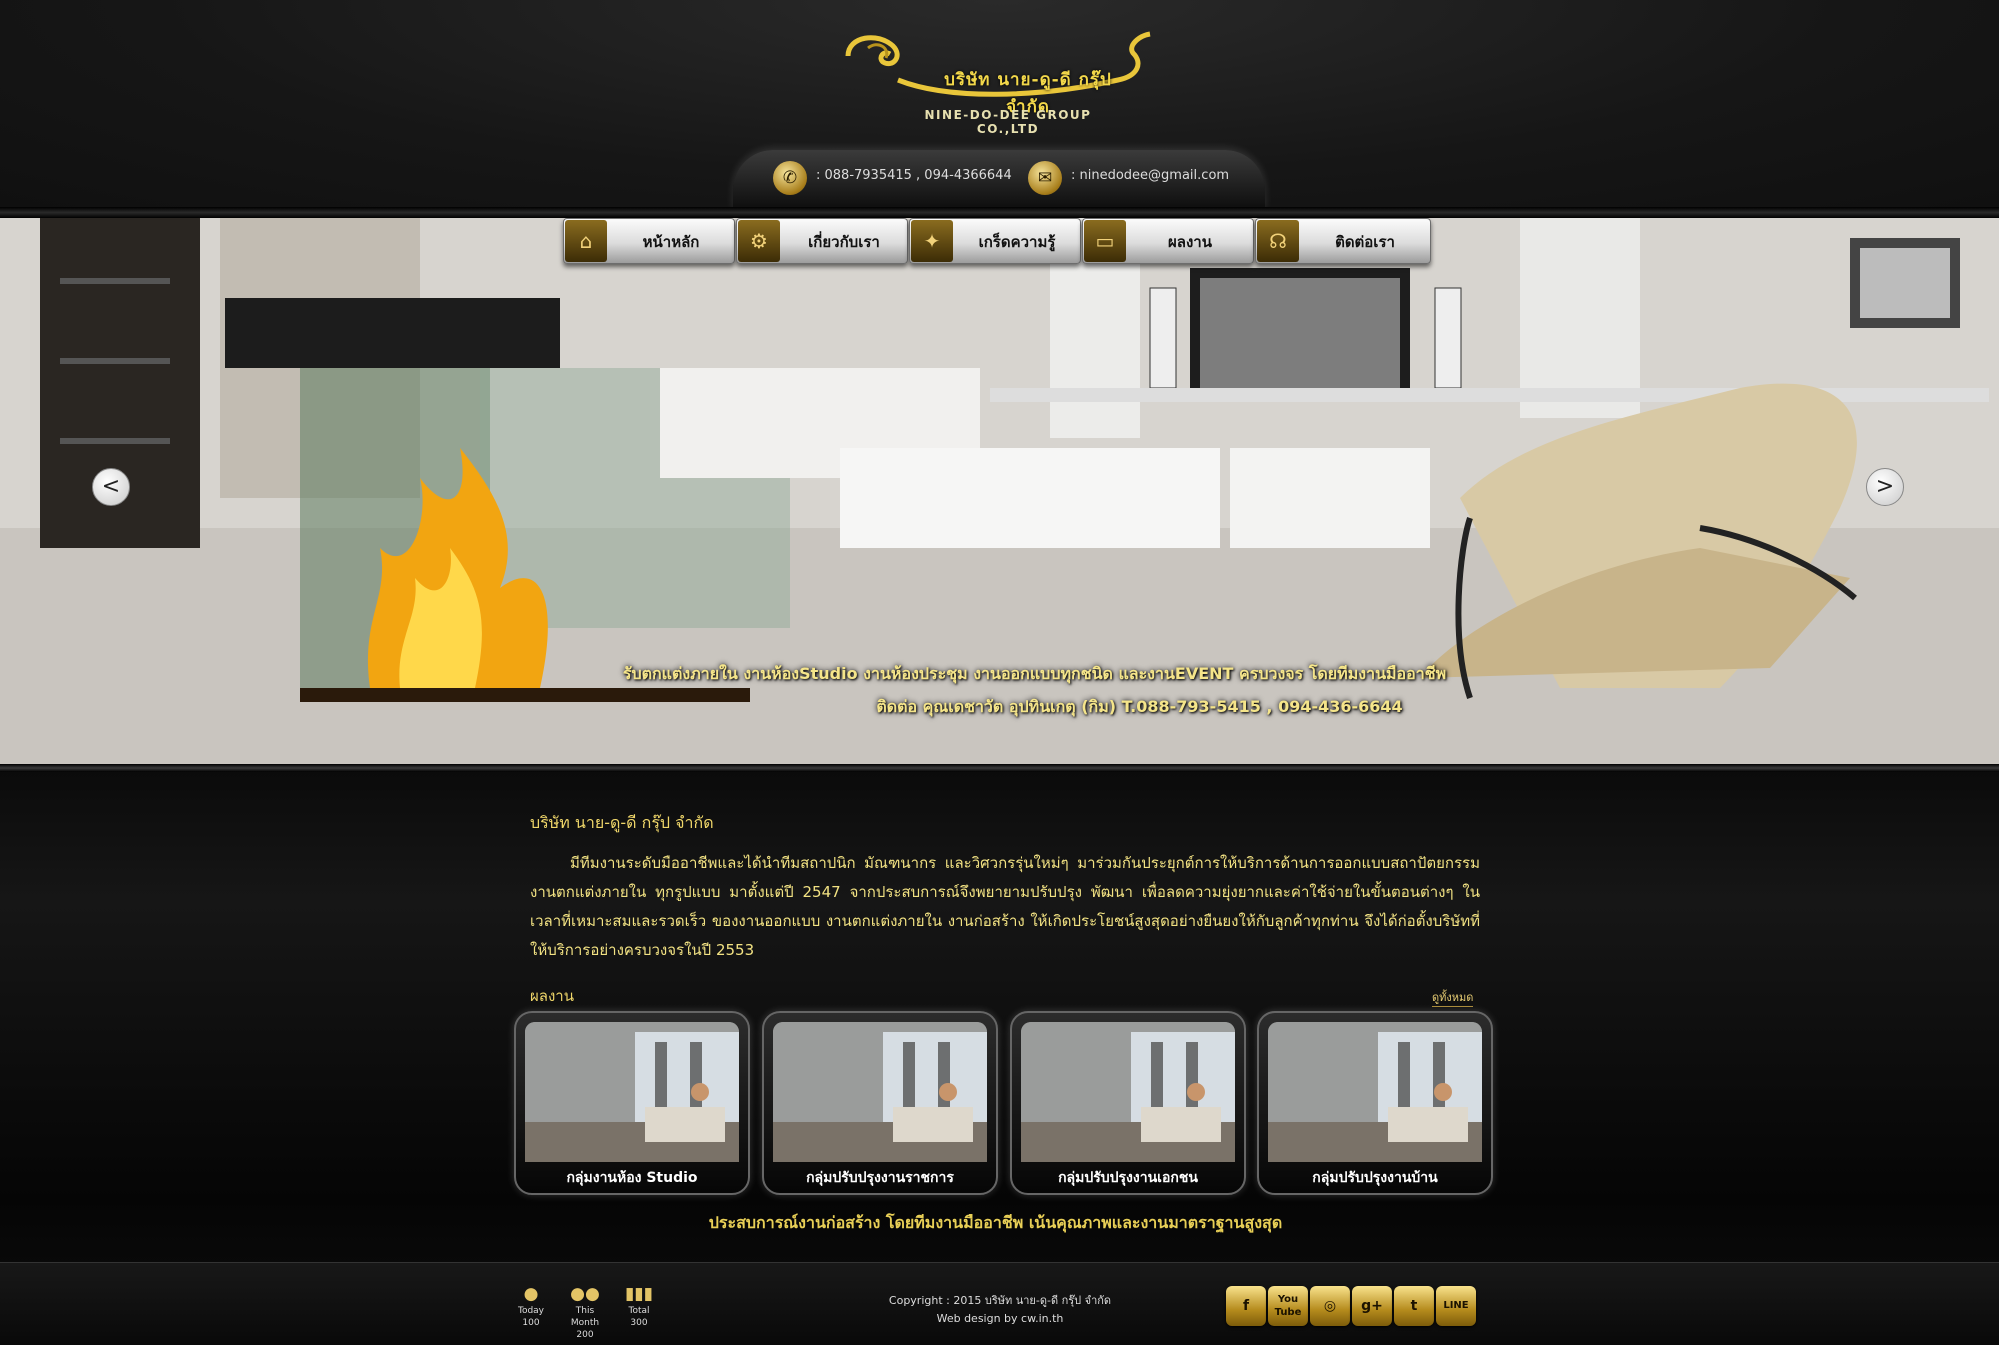 Image resolution: width=1999 pixels, height=1345 pixels. Describe the element at coordinates (759, 241) in the screenshot. I see `gears-icon: ⚙` at that location.